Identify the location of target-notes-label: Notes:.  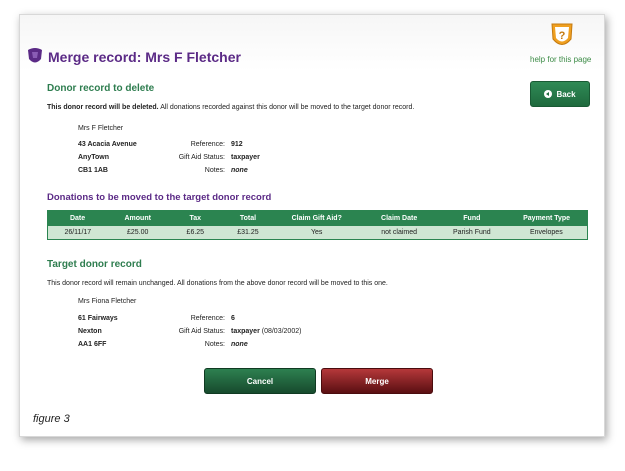
(214, 344).